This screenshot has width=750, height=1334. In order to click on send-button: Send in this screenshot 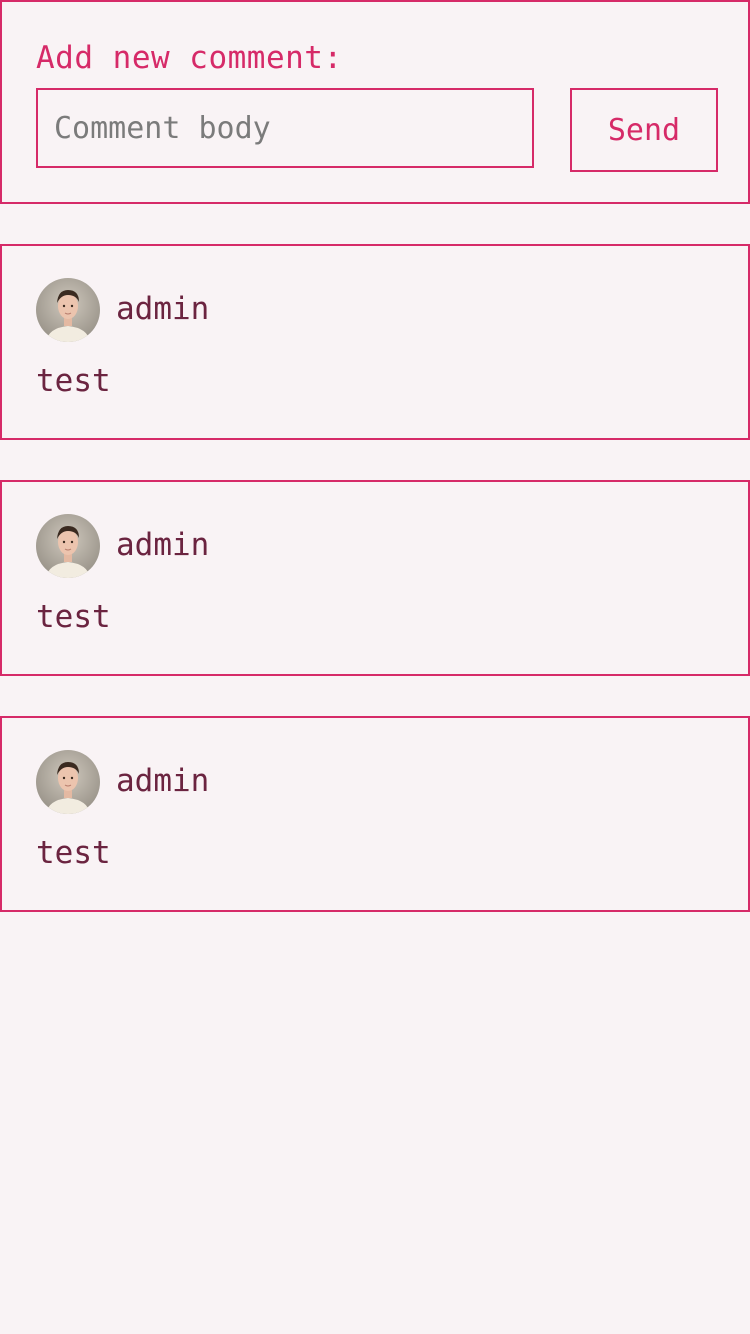, I will do `click(644, 130)`.